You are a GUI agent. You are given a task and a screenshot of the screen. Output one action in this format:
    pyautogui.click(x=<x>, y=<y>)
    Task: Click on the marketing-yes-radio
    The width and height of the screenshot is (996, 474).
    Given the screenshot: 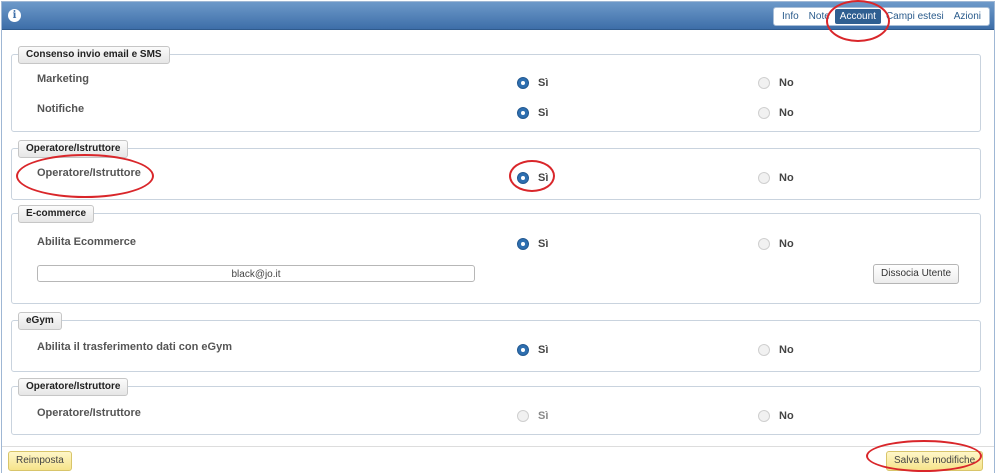 What is the action you would take?
    pyautogui.click(x=523, y=83)
    